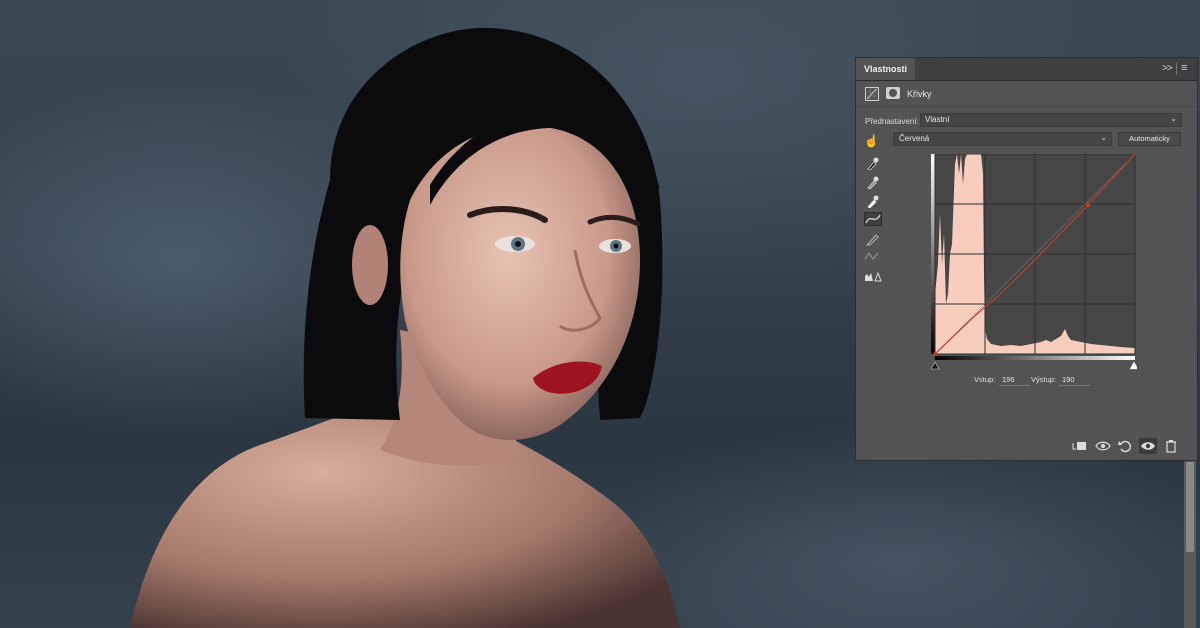 This screenshot has height=628, width=1200. I want to click on black-point-eyedropper-icon, so click(873, 163).